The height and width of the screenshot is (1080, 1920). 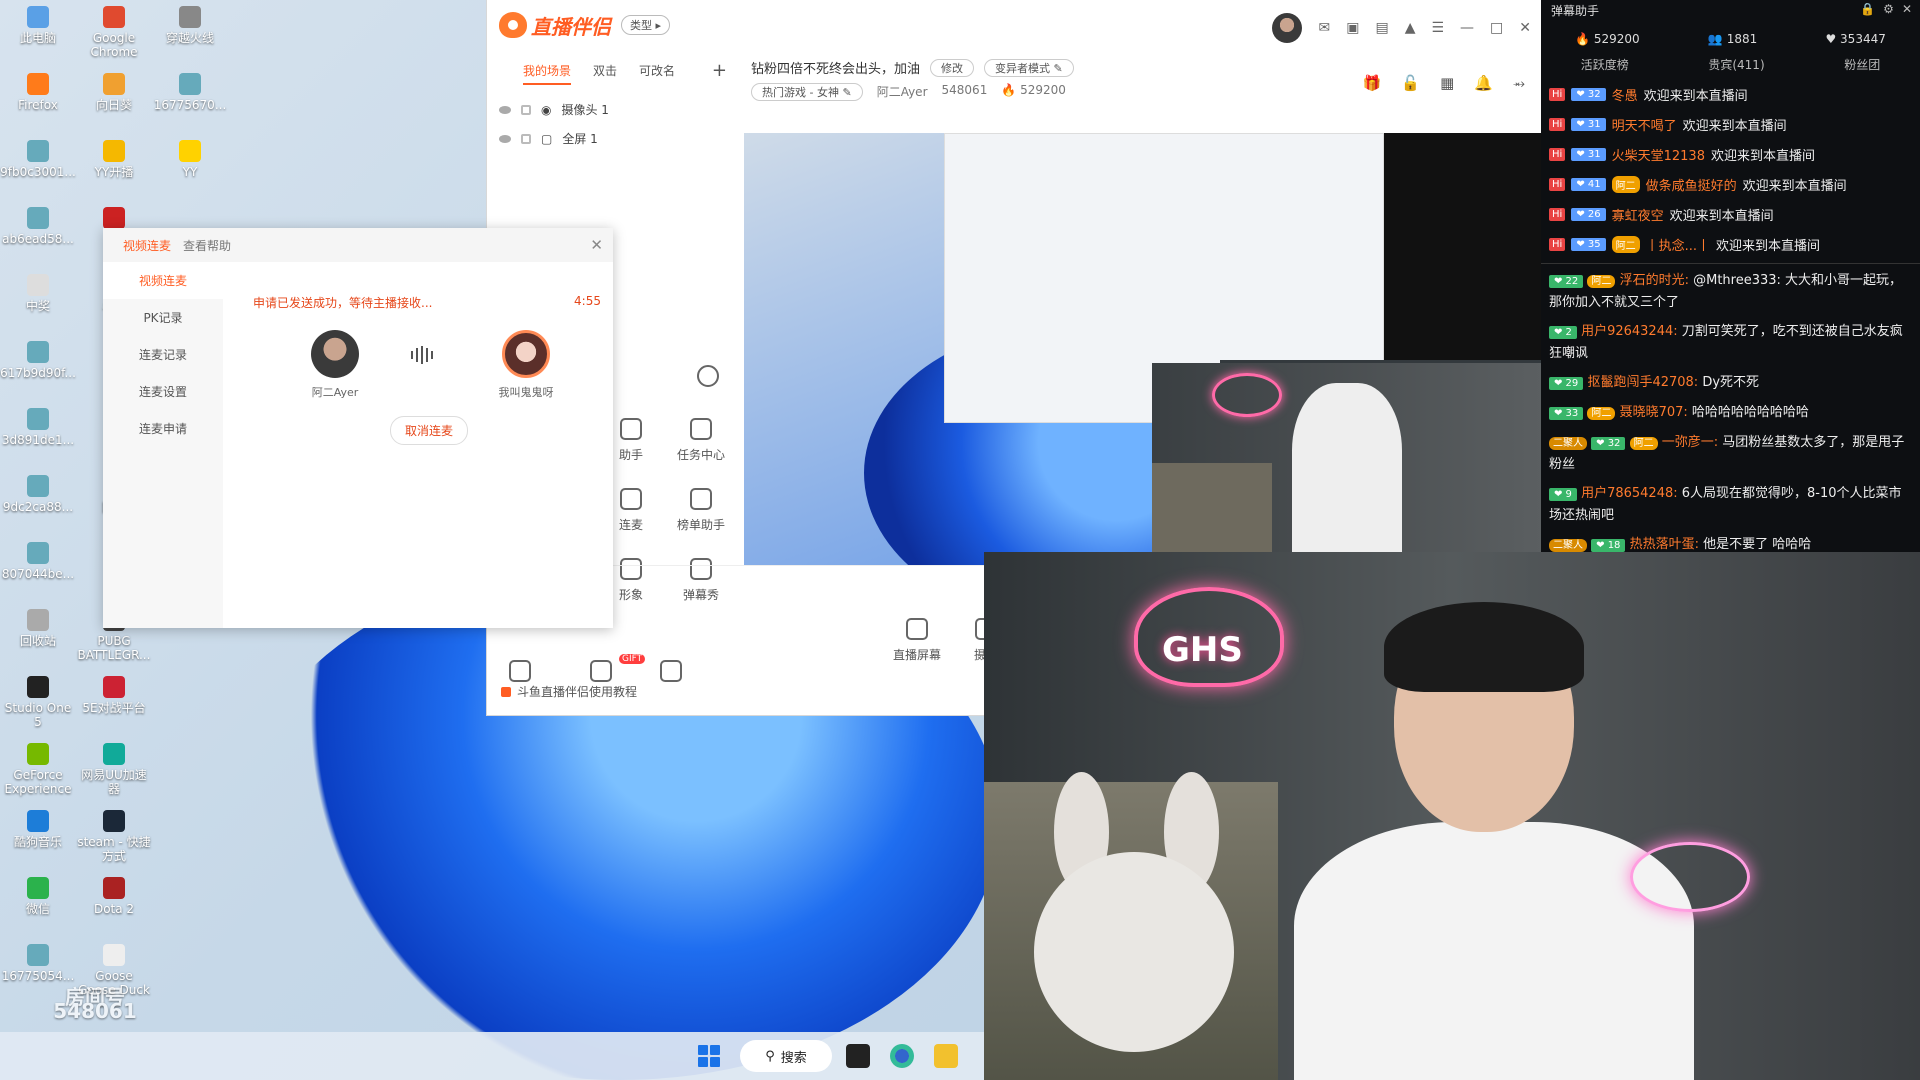 I want to click on tab-video-link: 视频连麦, so click(x=147, y=245).